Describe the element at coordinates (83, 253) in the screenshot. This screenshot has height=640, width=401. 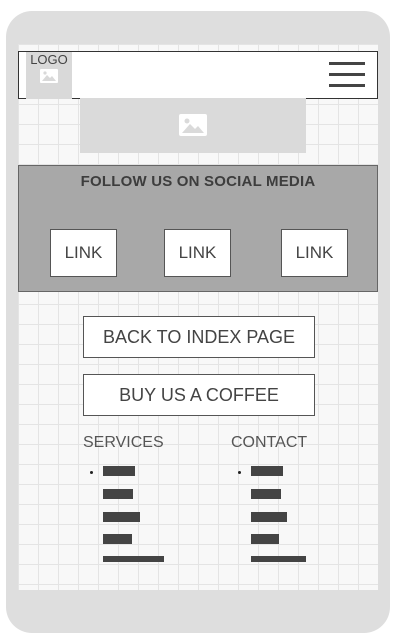
I see `social-link-1: LINK` at that location.